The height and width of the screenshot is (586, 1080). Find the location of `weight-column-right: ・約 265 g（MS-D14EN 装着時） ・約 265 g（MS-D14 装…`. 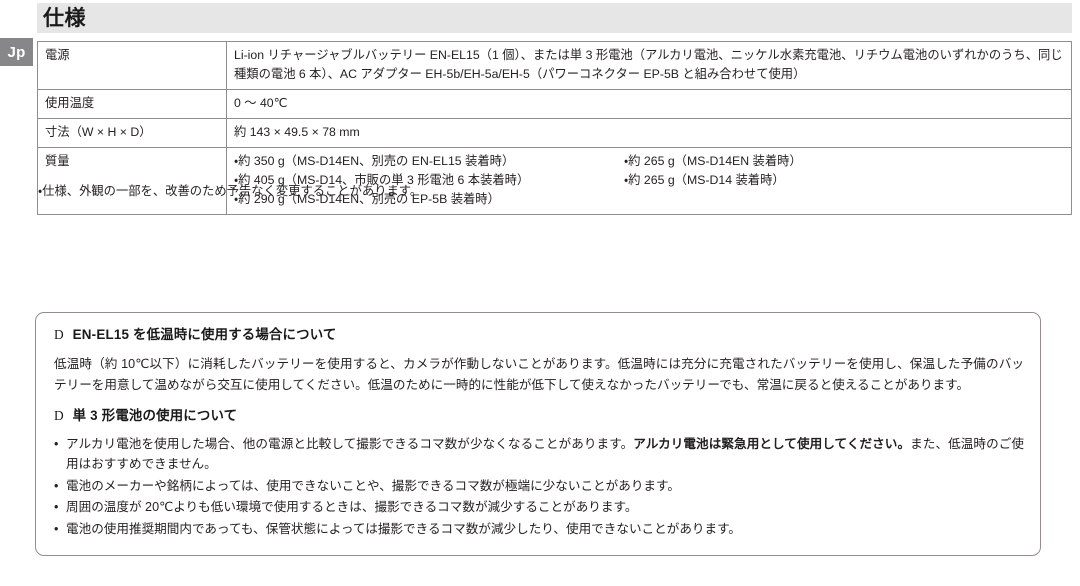

weight-column-right: ・約 265 g（MS-D14EN 装着時） ・約 265 g（MS-D14 装… is located at coordinates (844, 180).